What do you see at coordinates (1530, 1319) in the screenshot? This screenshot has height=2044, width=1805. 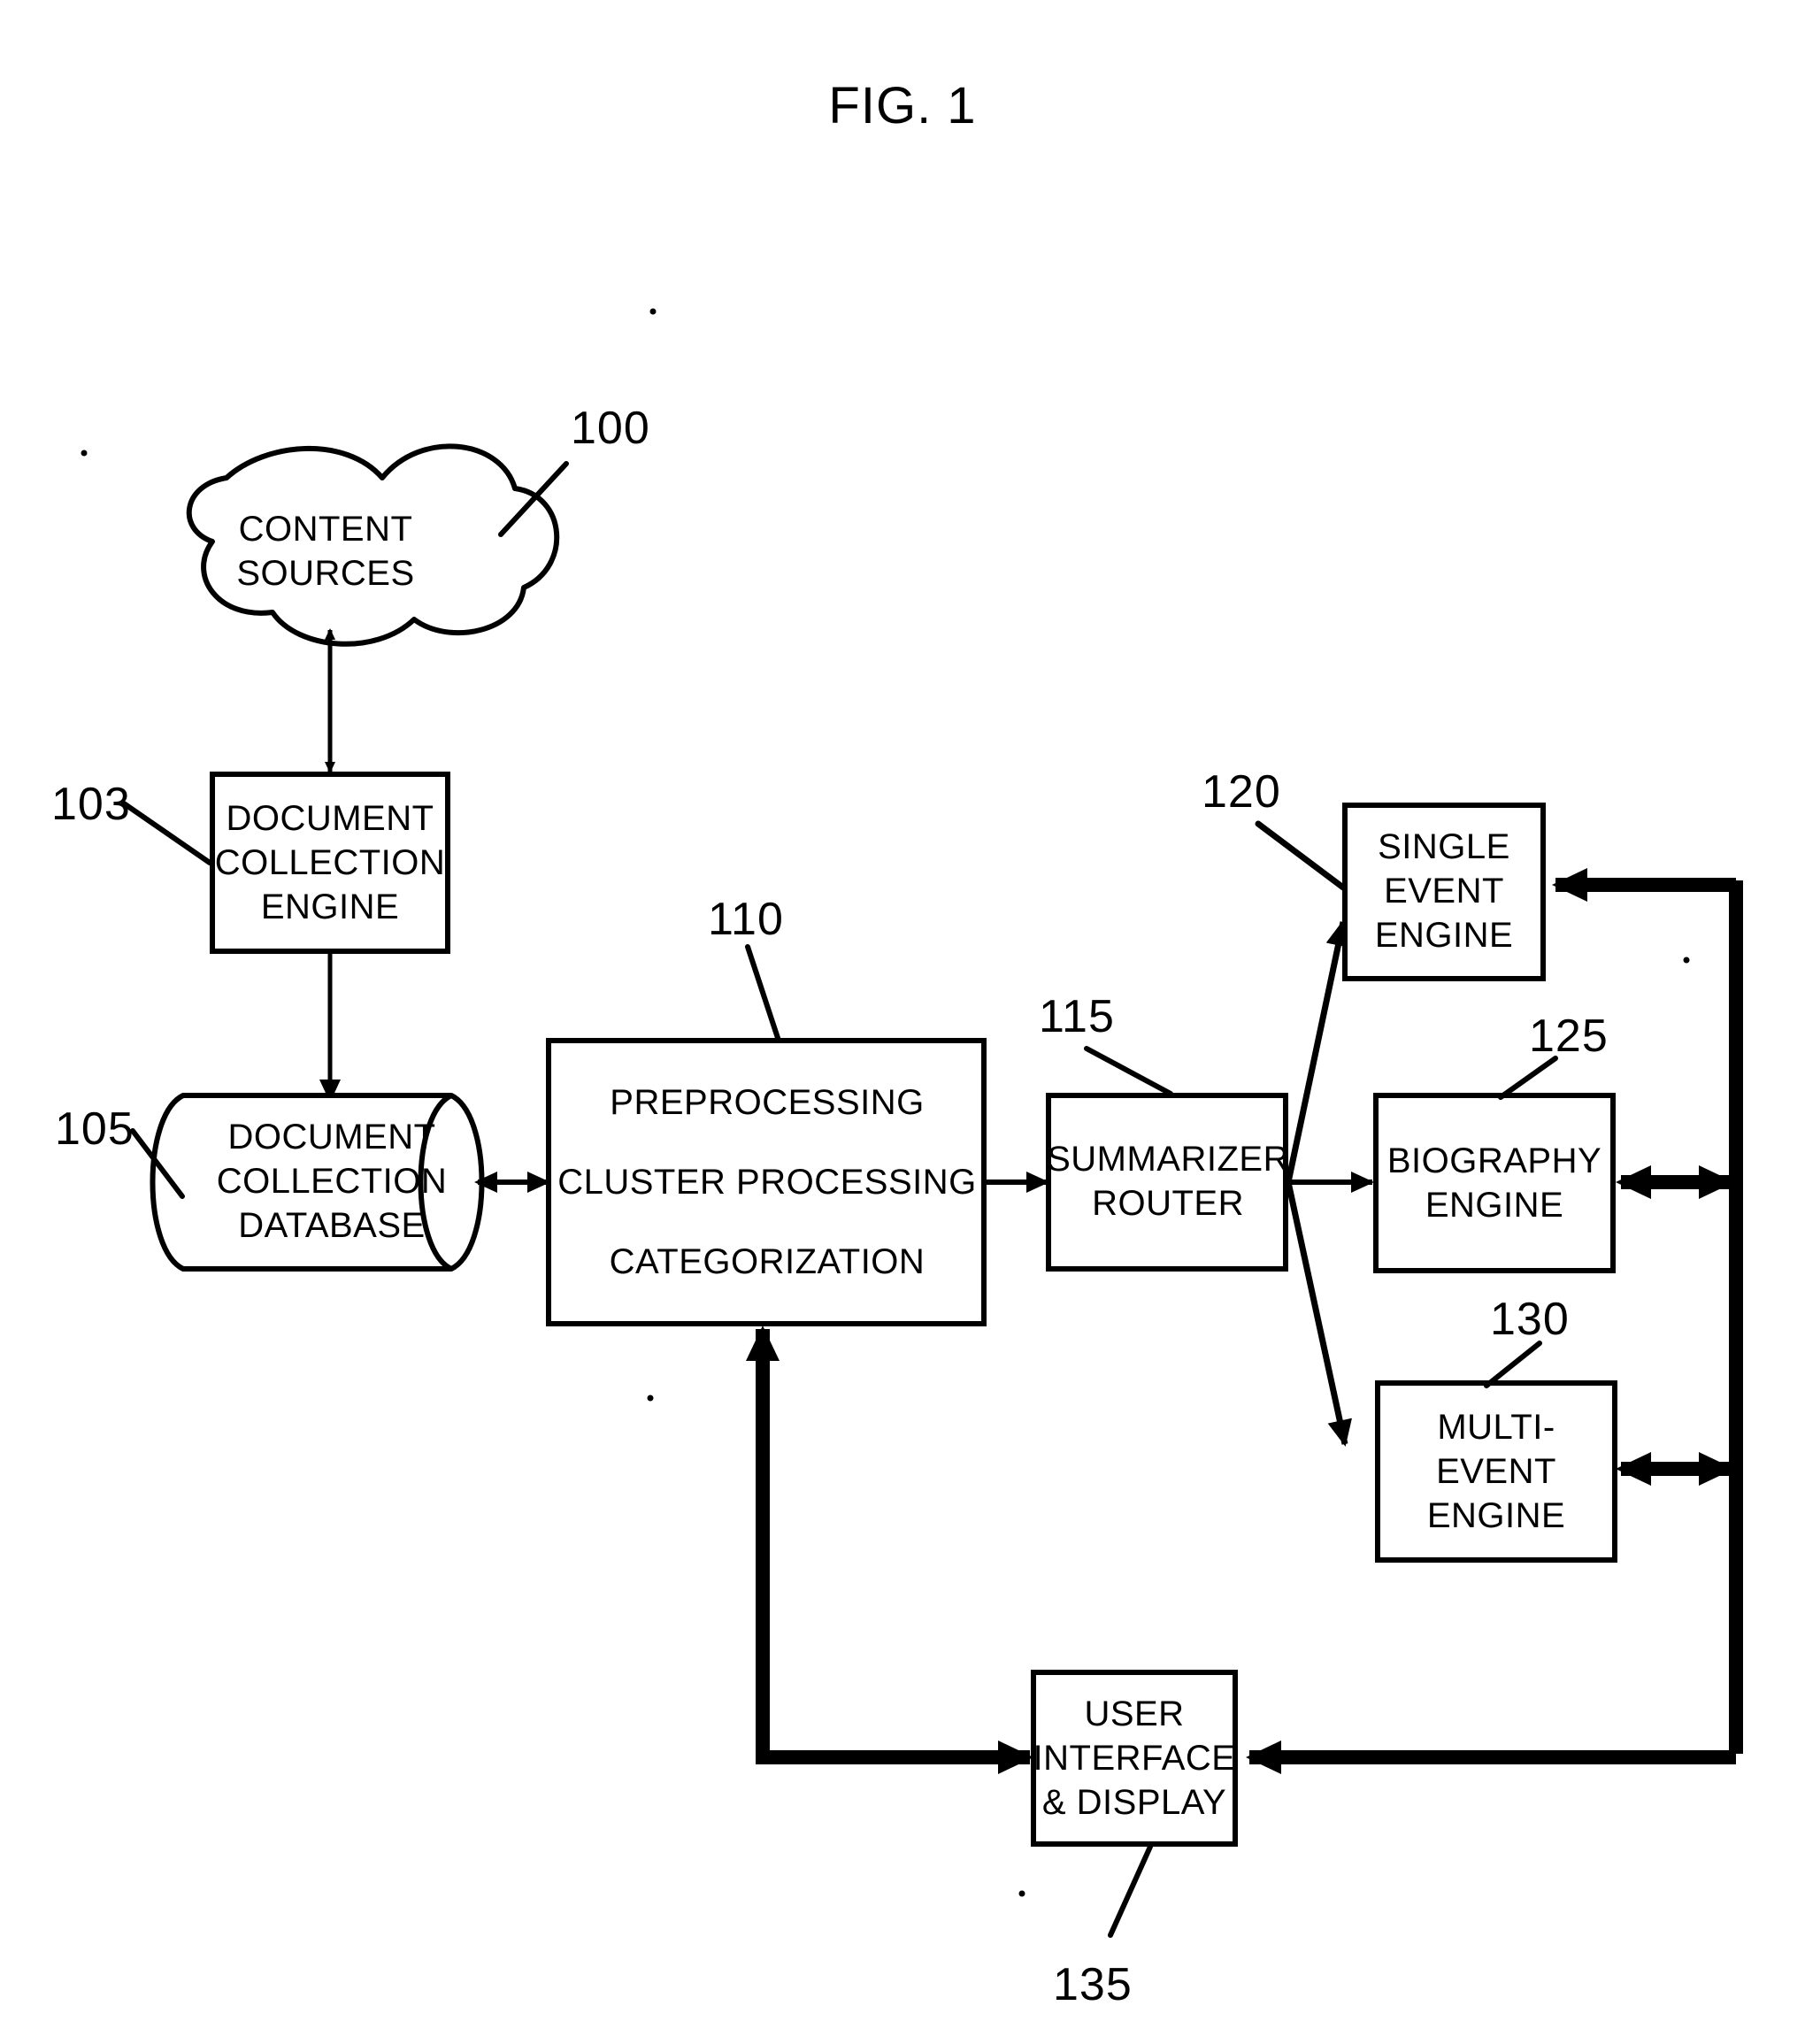 I see `reference-numeral-130: 130` at bounding box center [1530, 1319].